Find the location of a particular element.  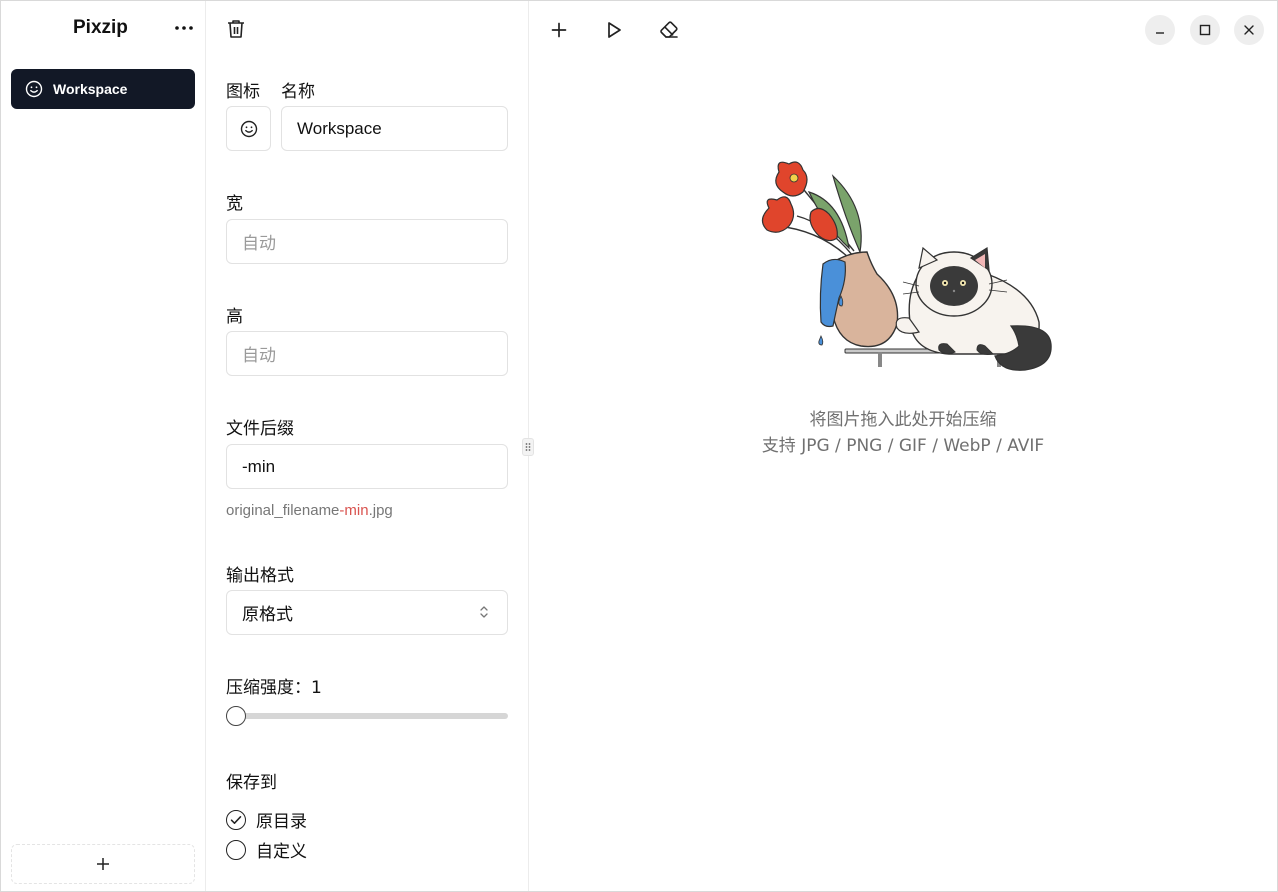

chevron-up-down-icon is located at coordinates (484, 612).